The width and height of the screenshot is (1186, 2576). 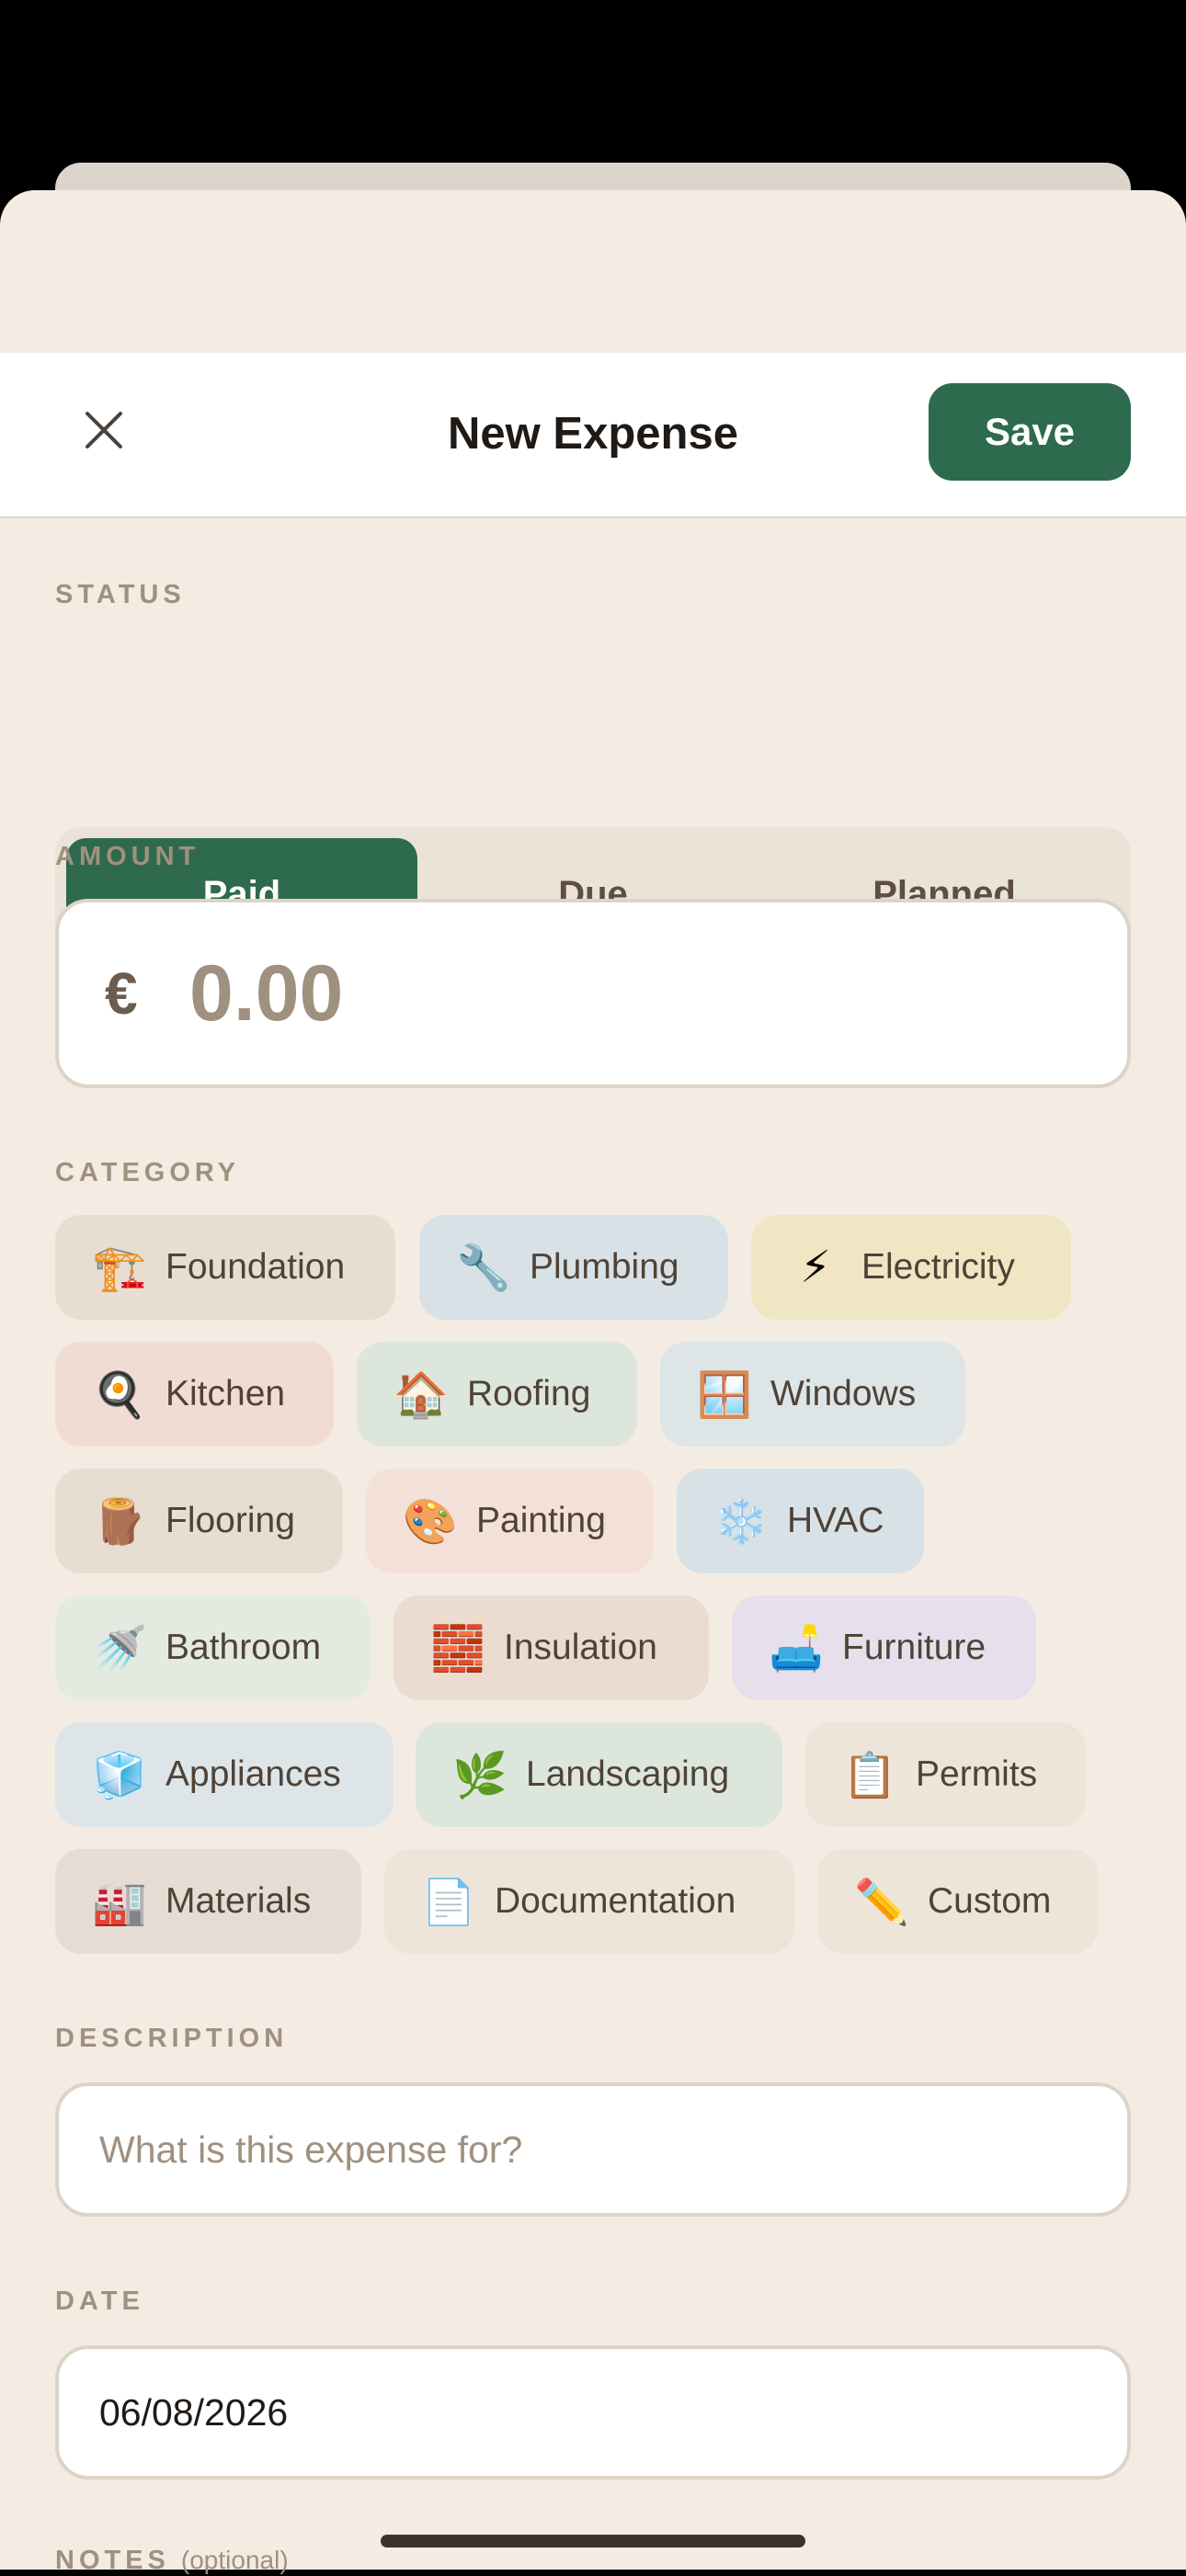 I want to click on category-chip-painting: 🎨 Painting, so click(x=510, y=1521).